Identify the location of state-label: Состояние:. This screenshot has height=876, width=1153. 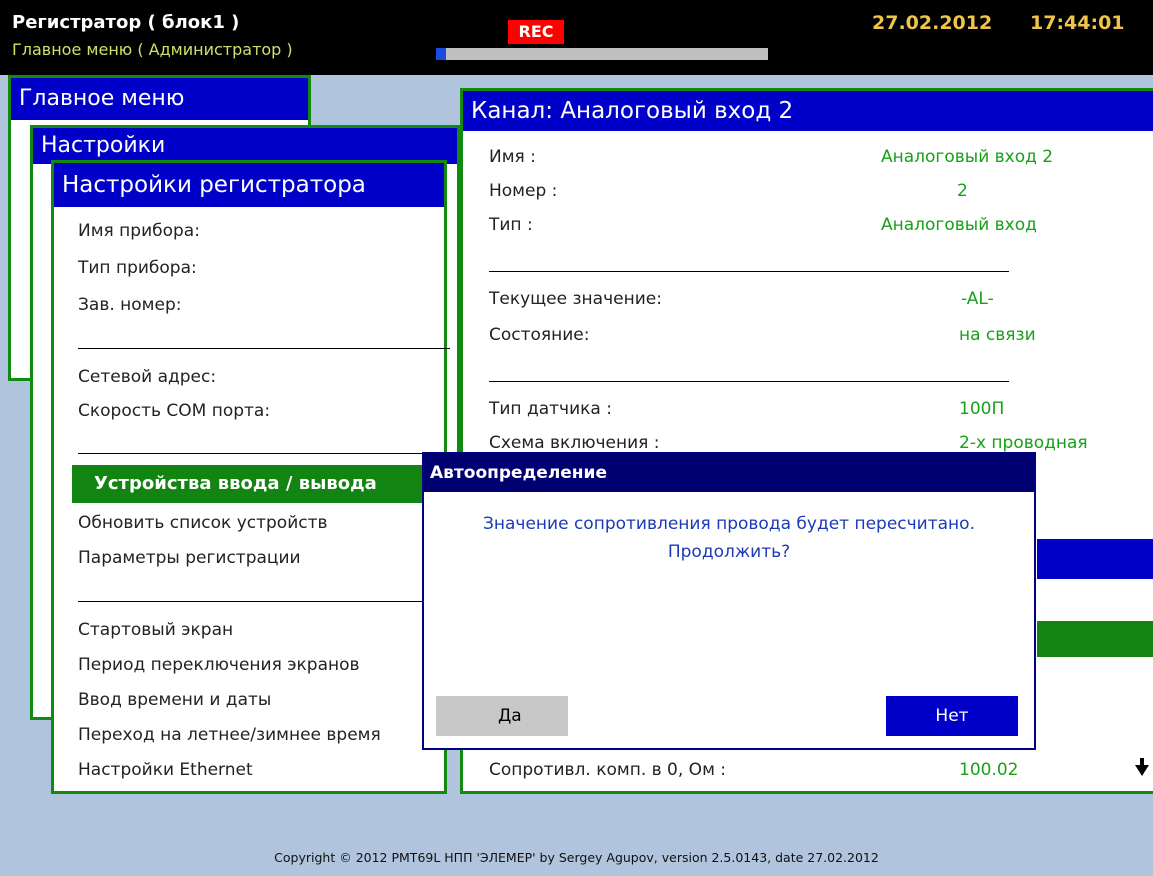
(539, 335).